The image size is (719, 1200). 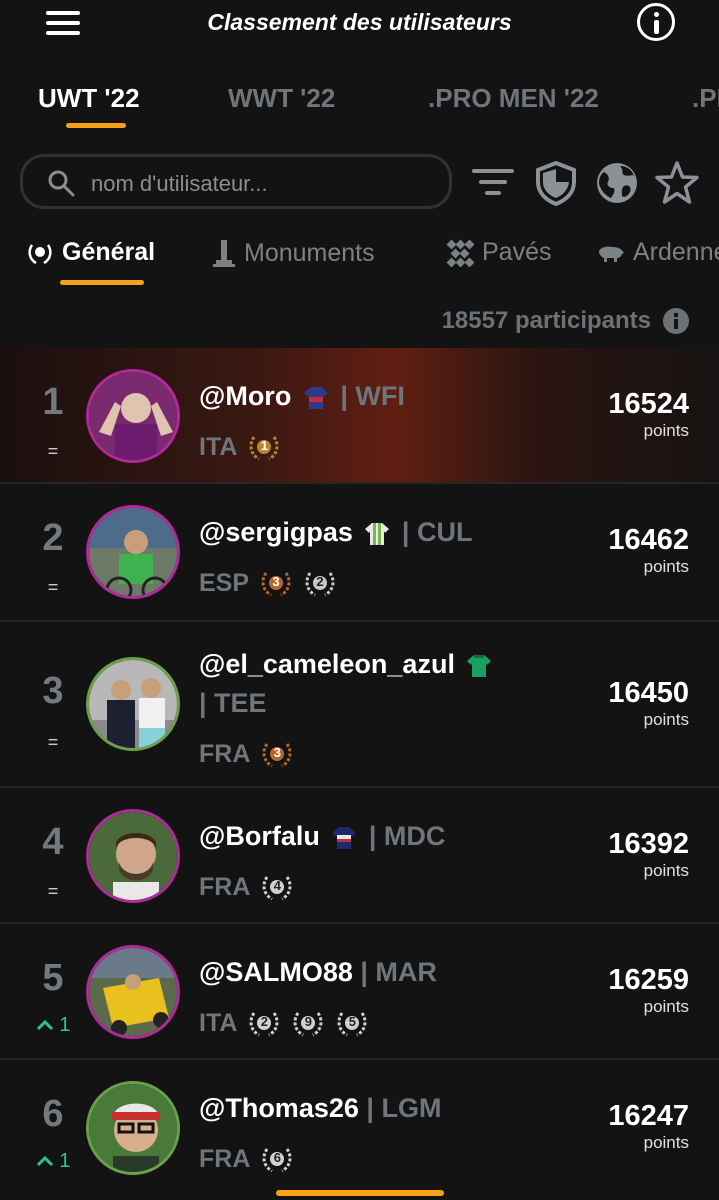 I want to click on tab-paves: Pavés, so click(x=498, y=252).